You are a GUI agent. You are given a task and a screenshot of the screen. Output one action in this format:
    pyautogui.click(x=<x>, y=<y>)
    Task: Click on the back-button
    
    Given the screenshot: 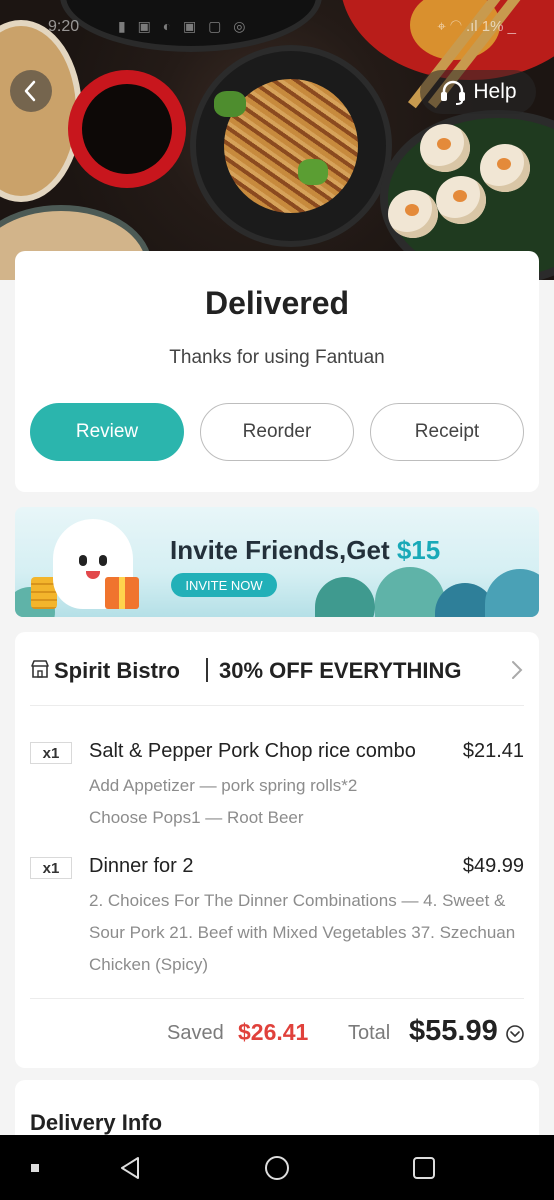 What is the action you would take?
    pyautogui.click(x=31, y=91)
    